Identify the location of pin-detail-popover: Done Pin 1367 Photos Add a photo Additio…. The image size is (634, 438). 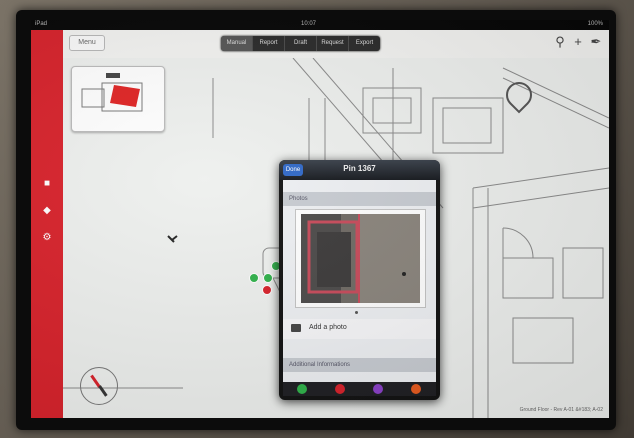
(359, 280).